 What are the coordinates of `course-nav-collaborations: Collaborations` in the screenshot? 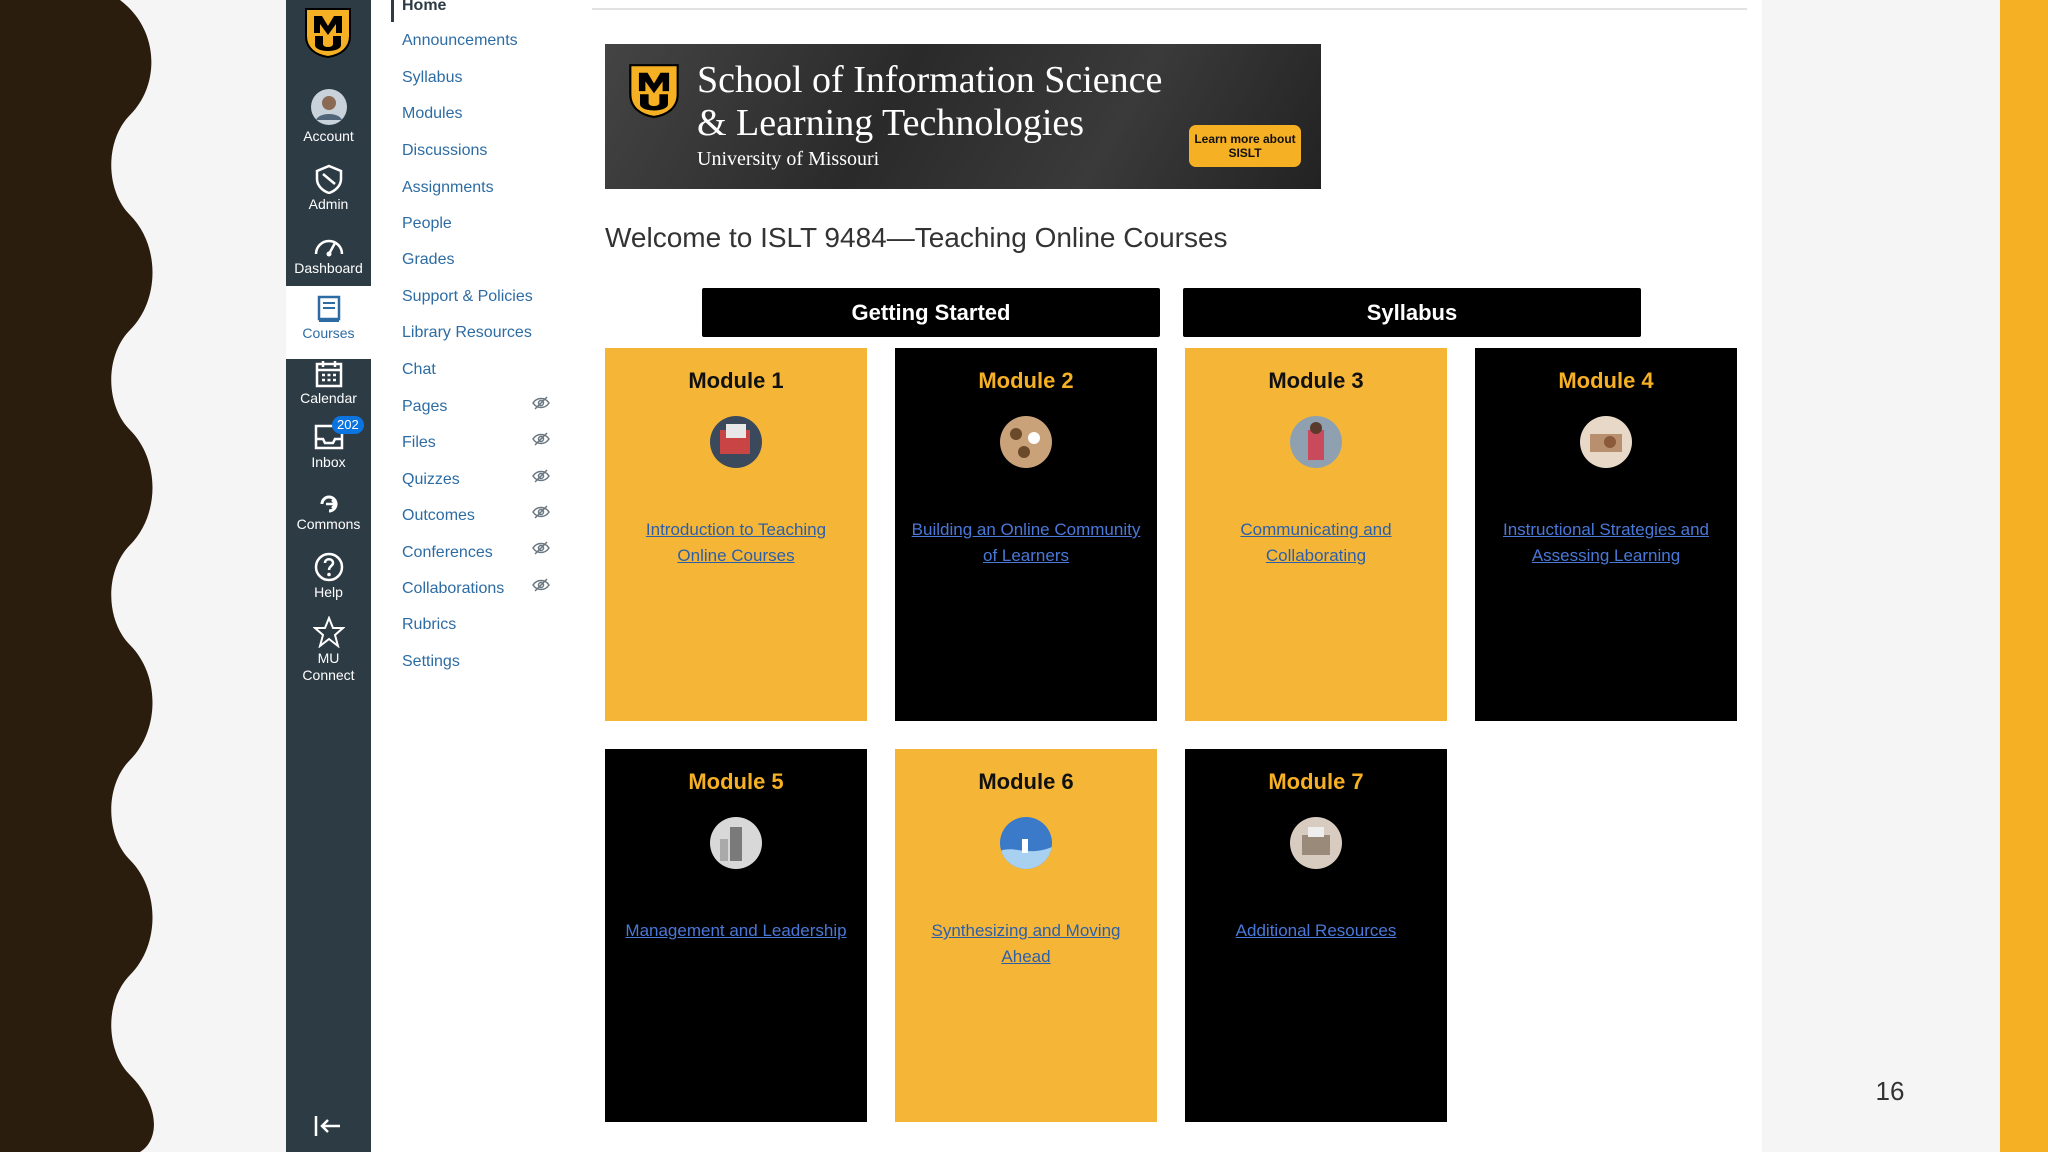 It's located at (453, 589).